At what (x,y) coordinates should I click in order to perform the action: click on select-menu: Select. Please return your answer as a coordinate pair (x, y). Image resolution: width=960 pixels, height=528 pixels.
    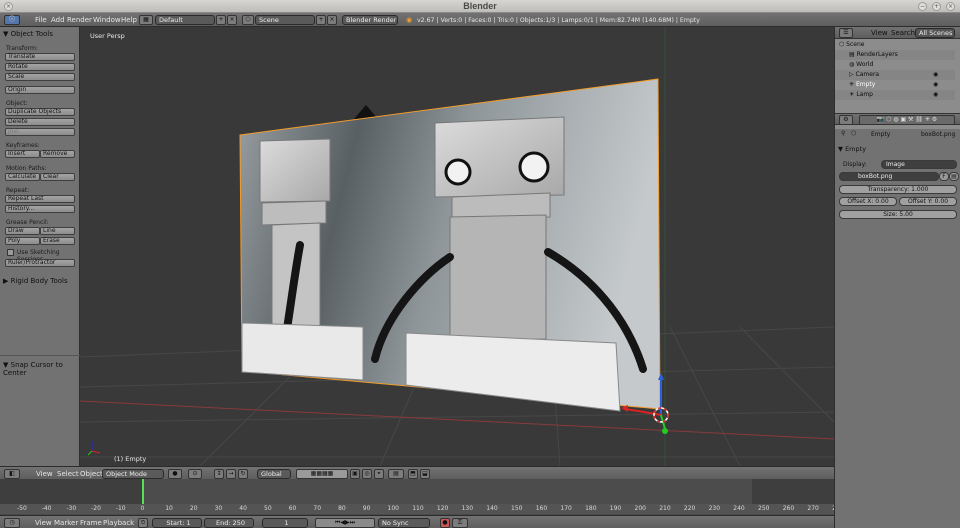
    Looking at the image, I should click on (68, 474).